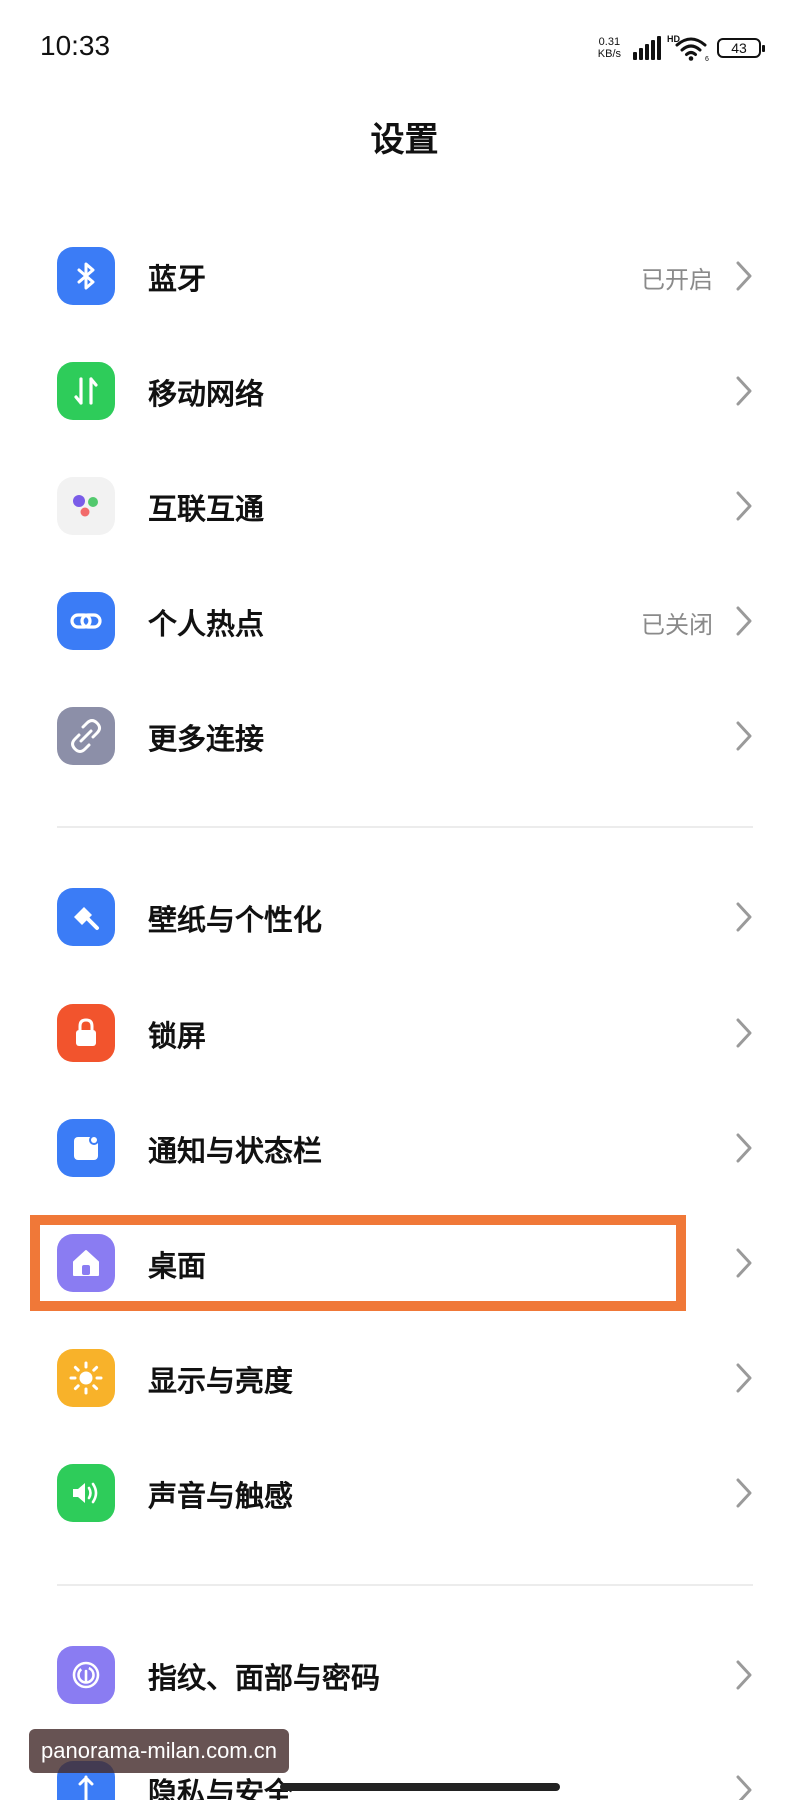 The image size is (809, 1800). Describe the element at coordinates (221, 1496) in the screenshot. I see `settings-item-label: 声音与触感` at that location.